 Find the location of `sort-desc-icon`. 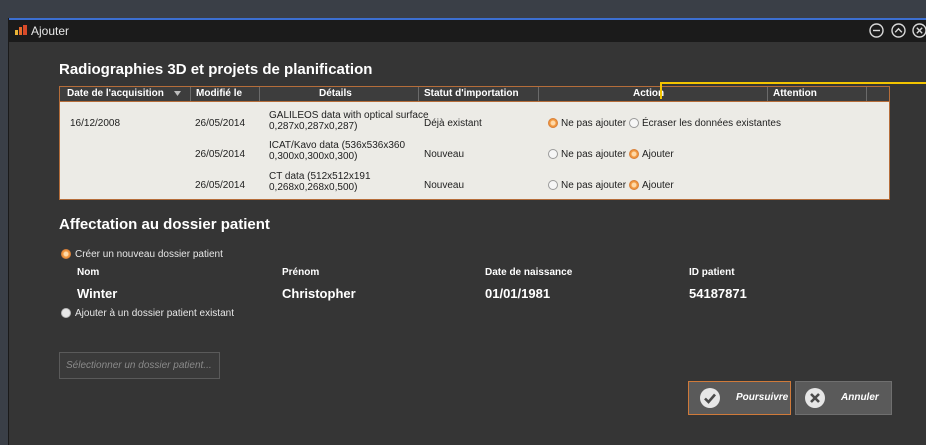

sort-desc-icon is located at coordinates (177, 93).